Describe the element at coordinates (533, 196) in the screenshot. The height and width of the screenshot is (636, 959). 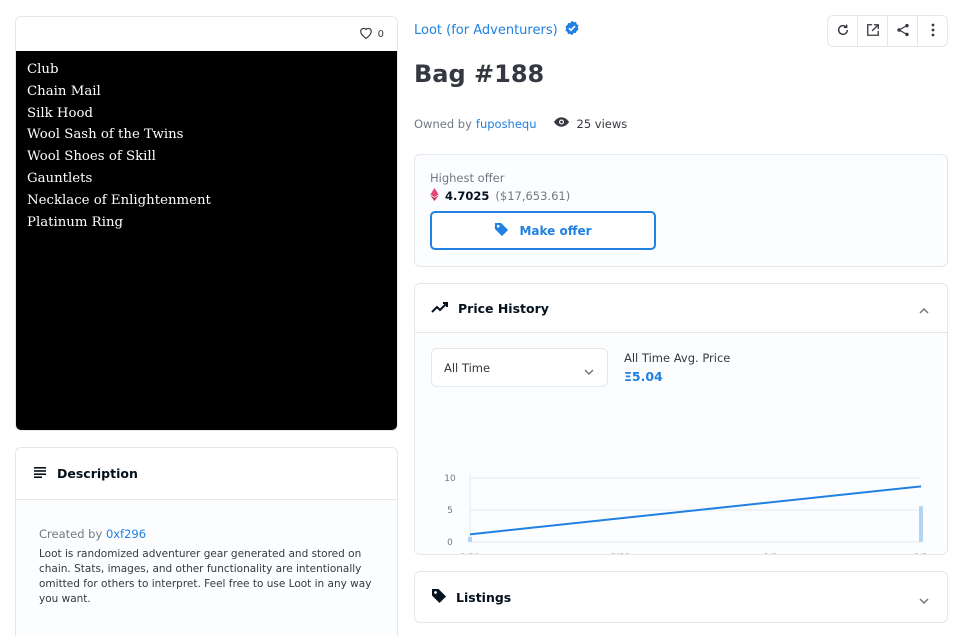
I see `offer-usd-value: ($17,653.61)` at that location.